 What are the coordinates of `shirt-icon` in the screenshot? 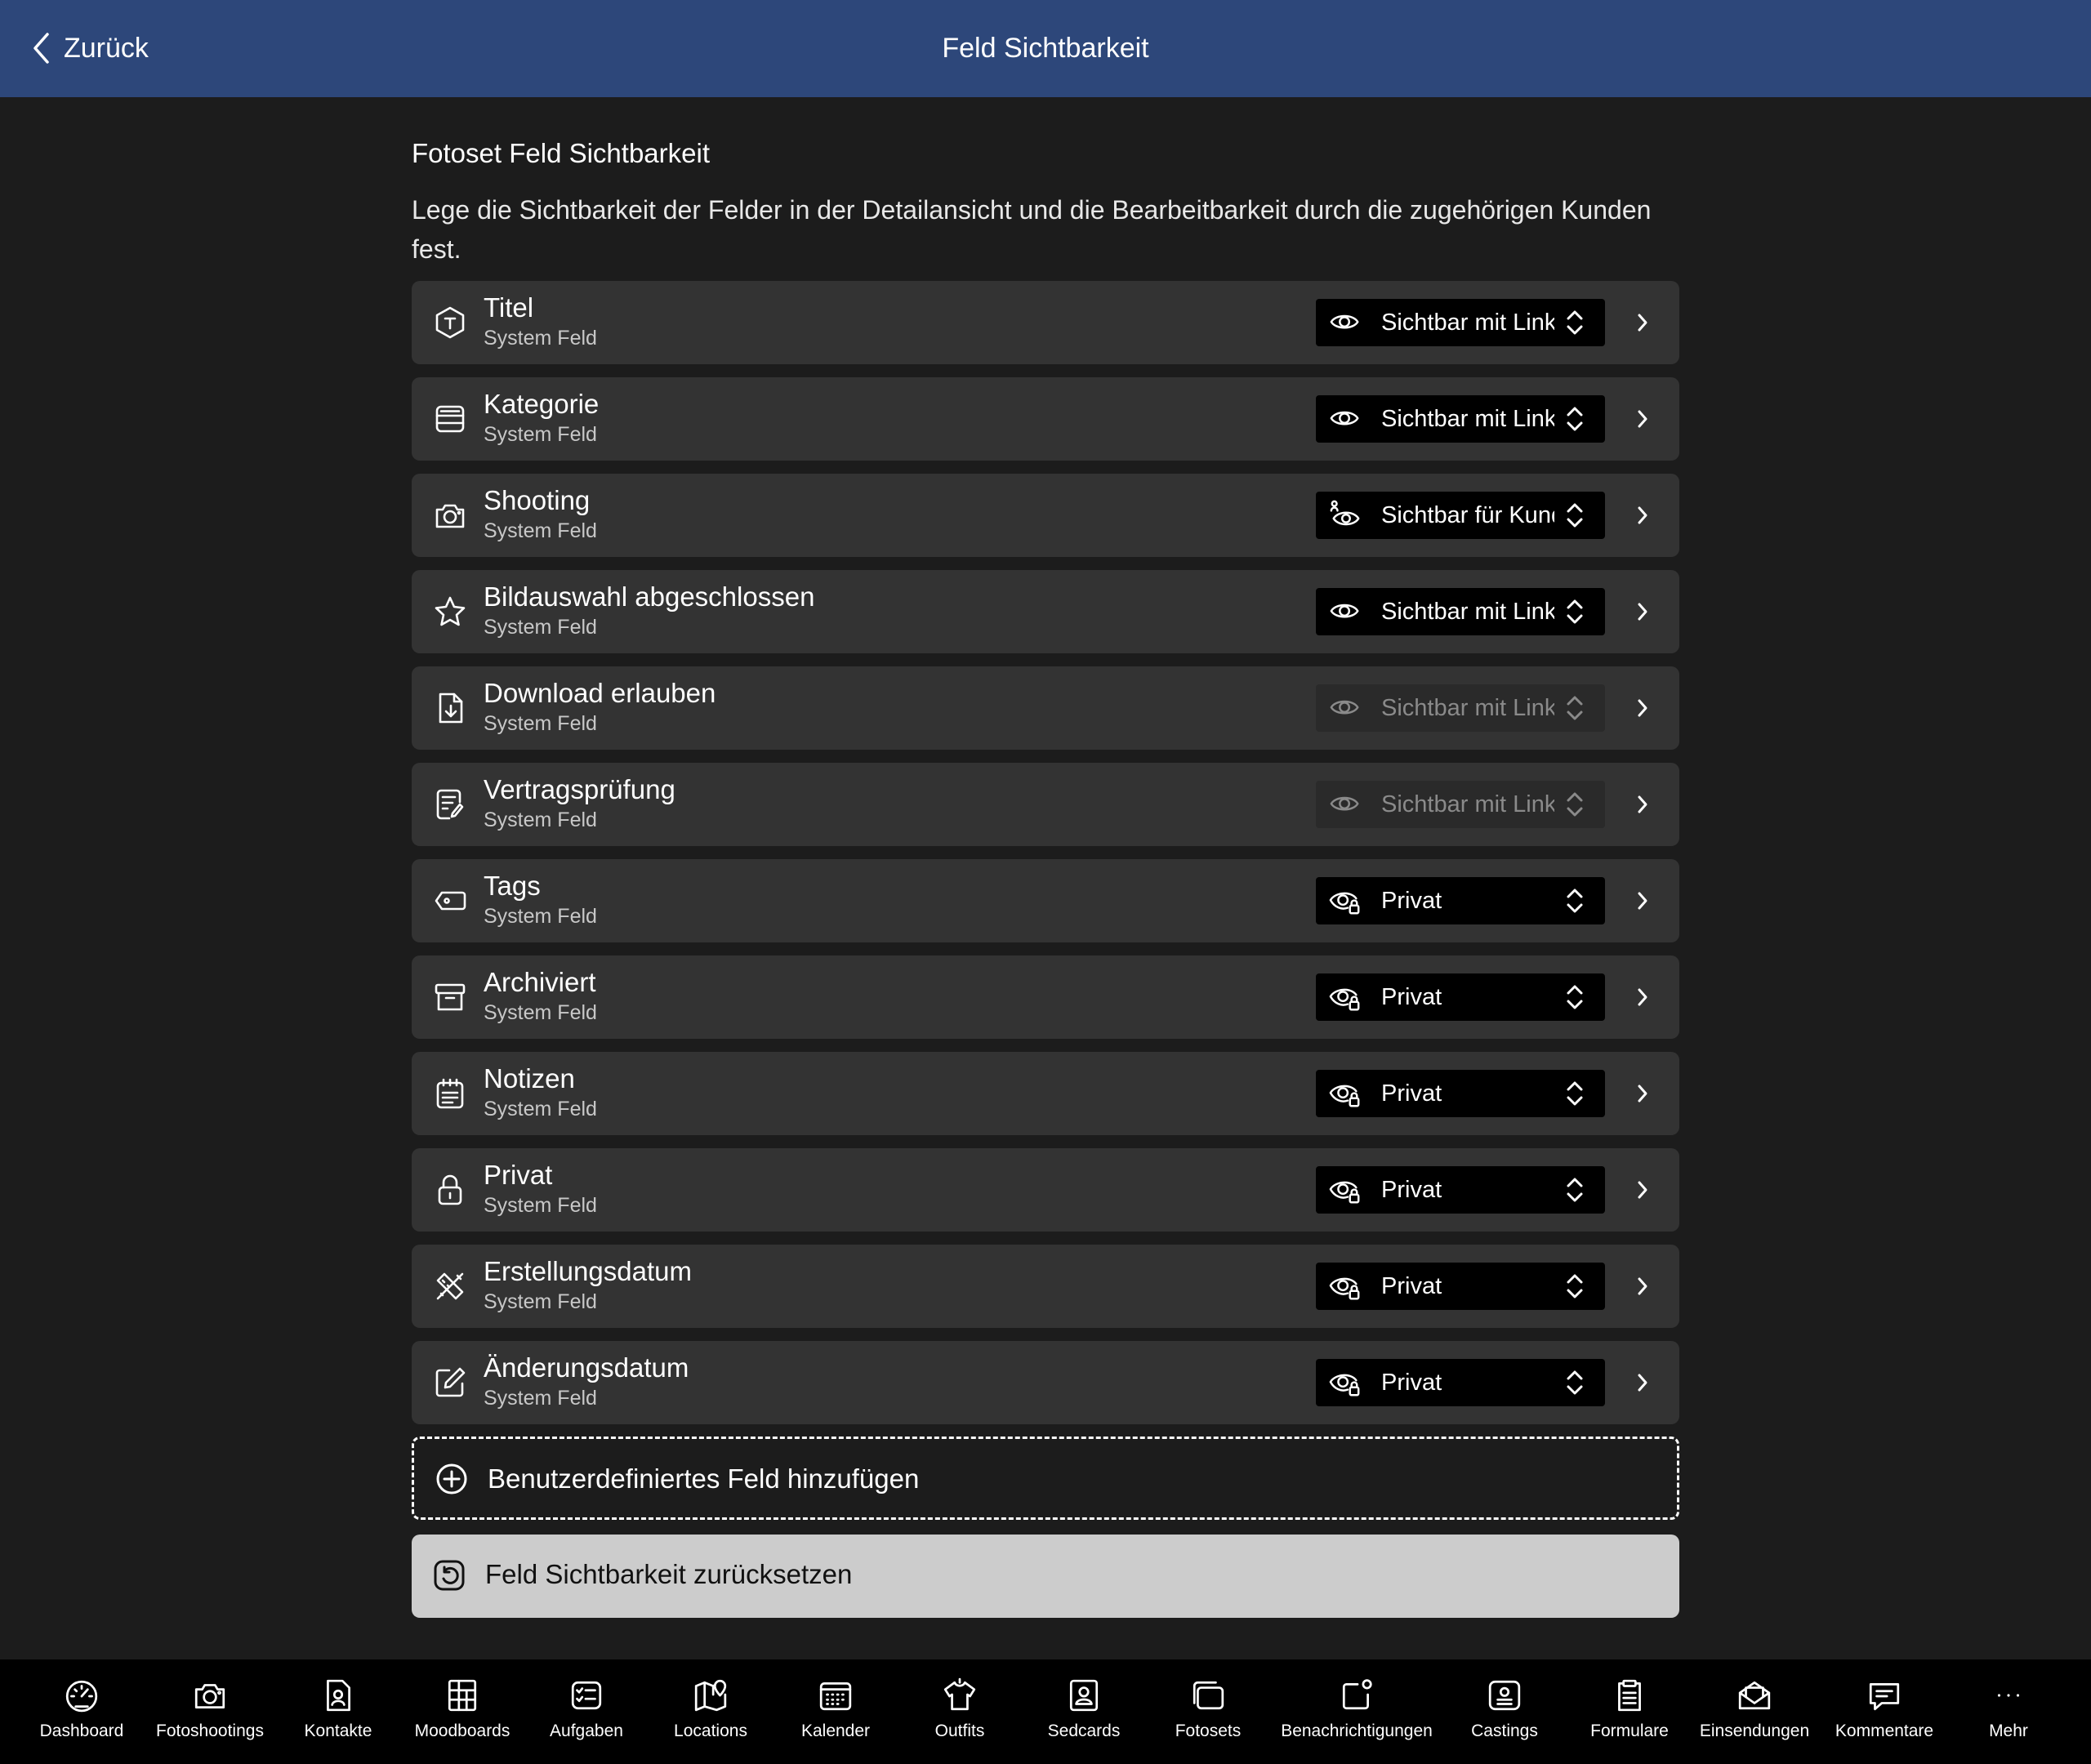 It's located at (960, 1695).